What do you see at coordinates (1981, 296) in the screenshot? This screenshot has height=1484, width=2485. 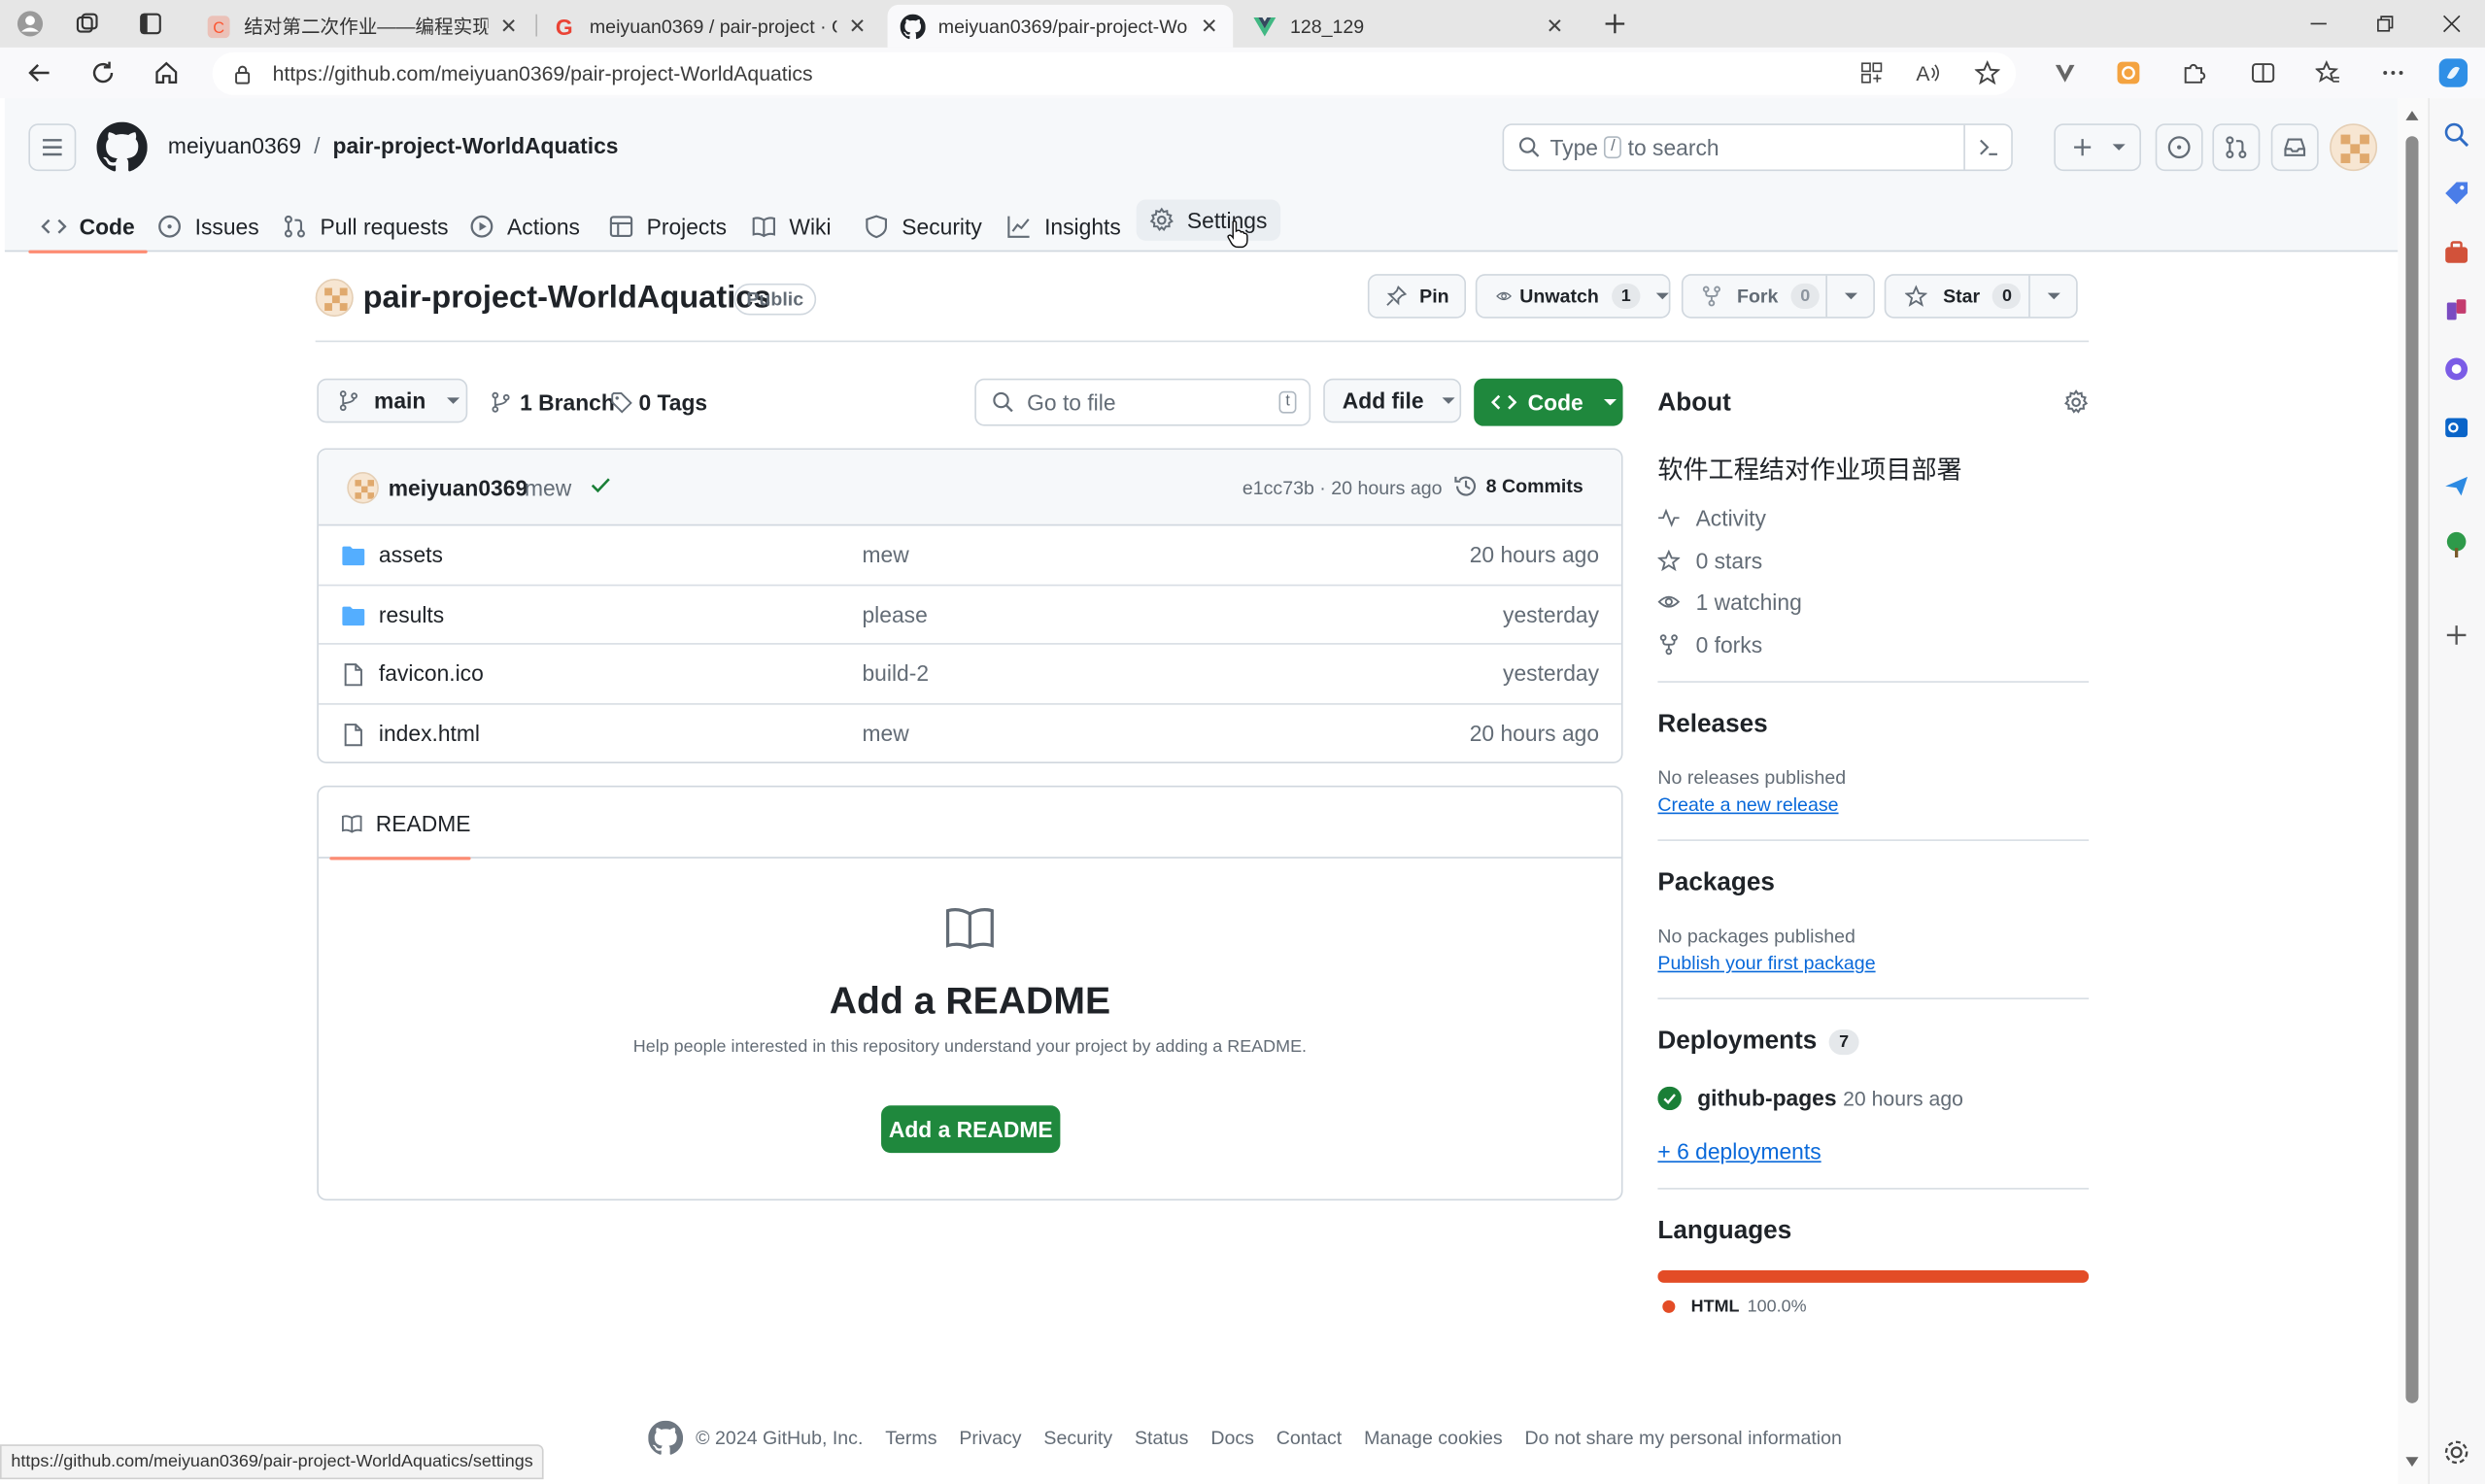 I see `star-button: Star 0` at bounding box center [1981, 296].